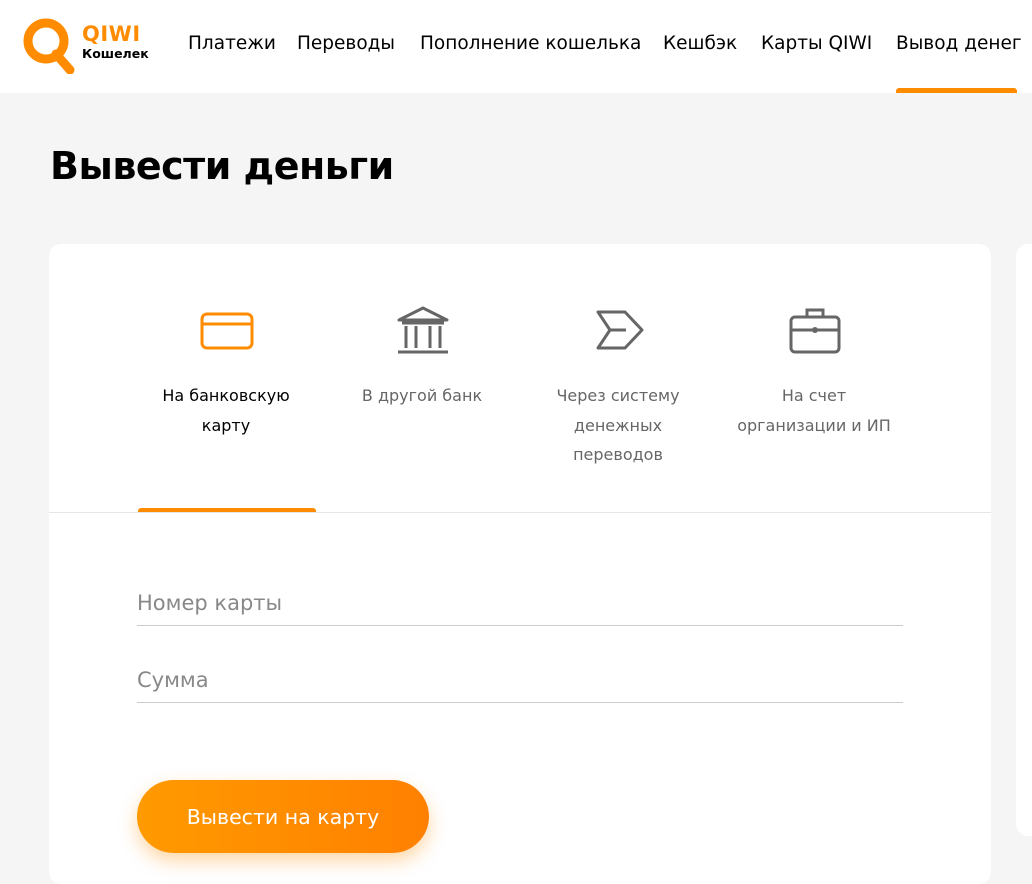 This screenshot has width=1032, height=884. Describe the element at coordinates (816, 44) in the screenshot. I see `nav-item-qiwi-cards: Карты QIWI` at that location.